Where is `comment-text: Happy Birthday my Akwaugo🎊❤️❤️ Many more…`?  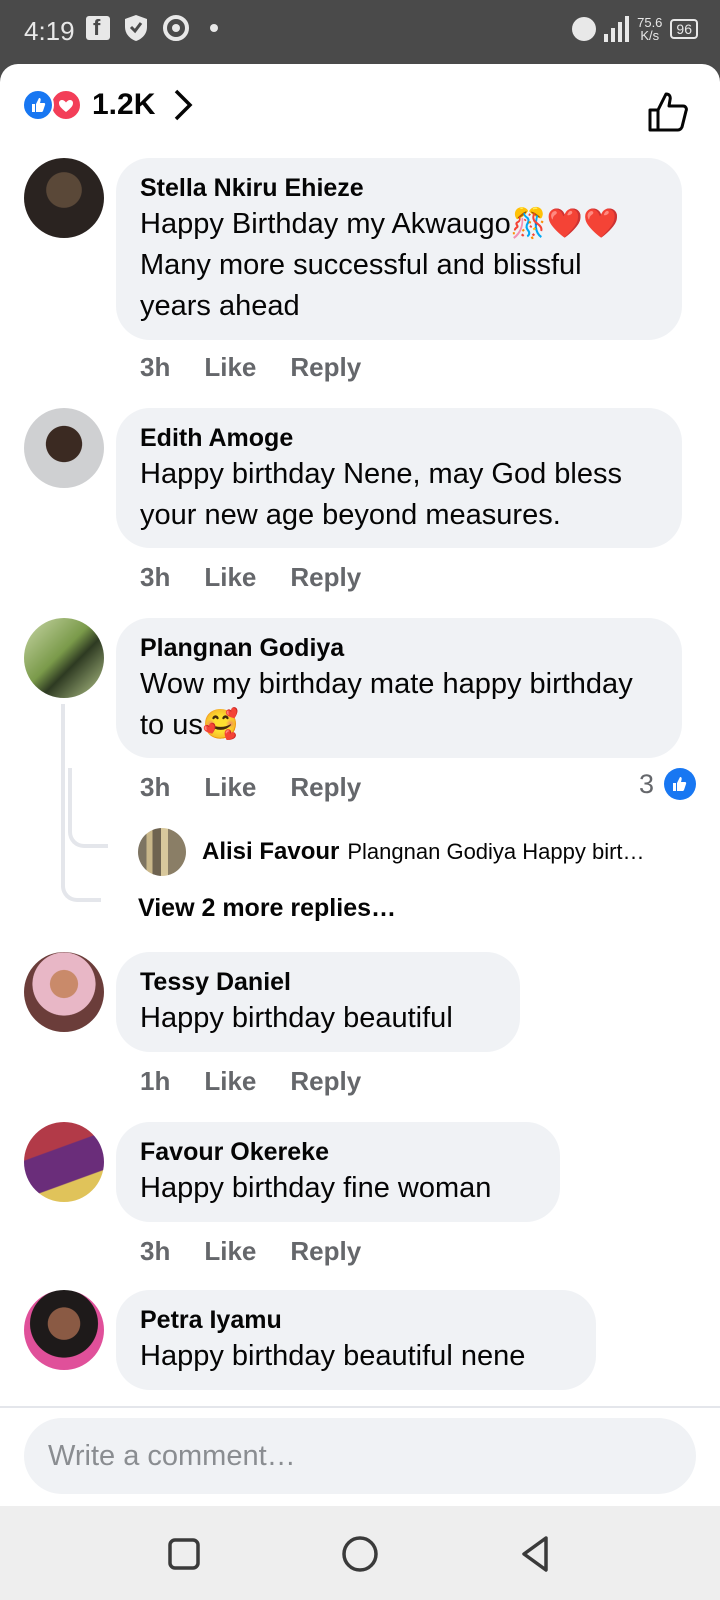
comment-text: Happy Birthday my Akwaugo🎊❤️❤️ Many more… is located at coordinates (380, 265).